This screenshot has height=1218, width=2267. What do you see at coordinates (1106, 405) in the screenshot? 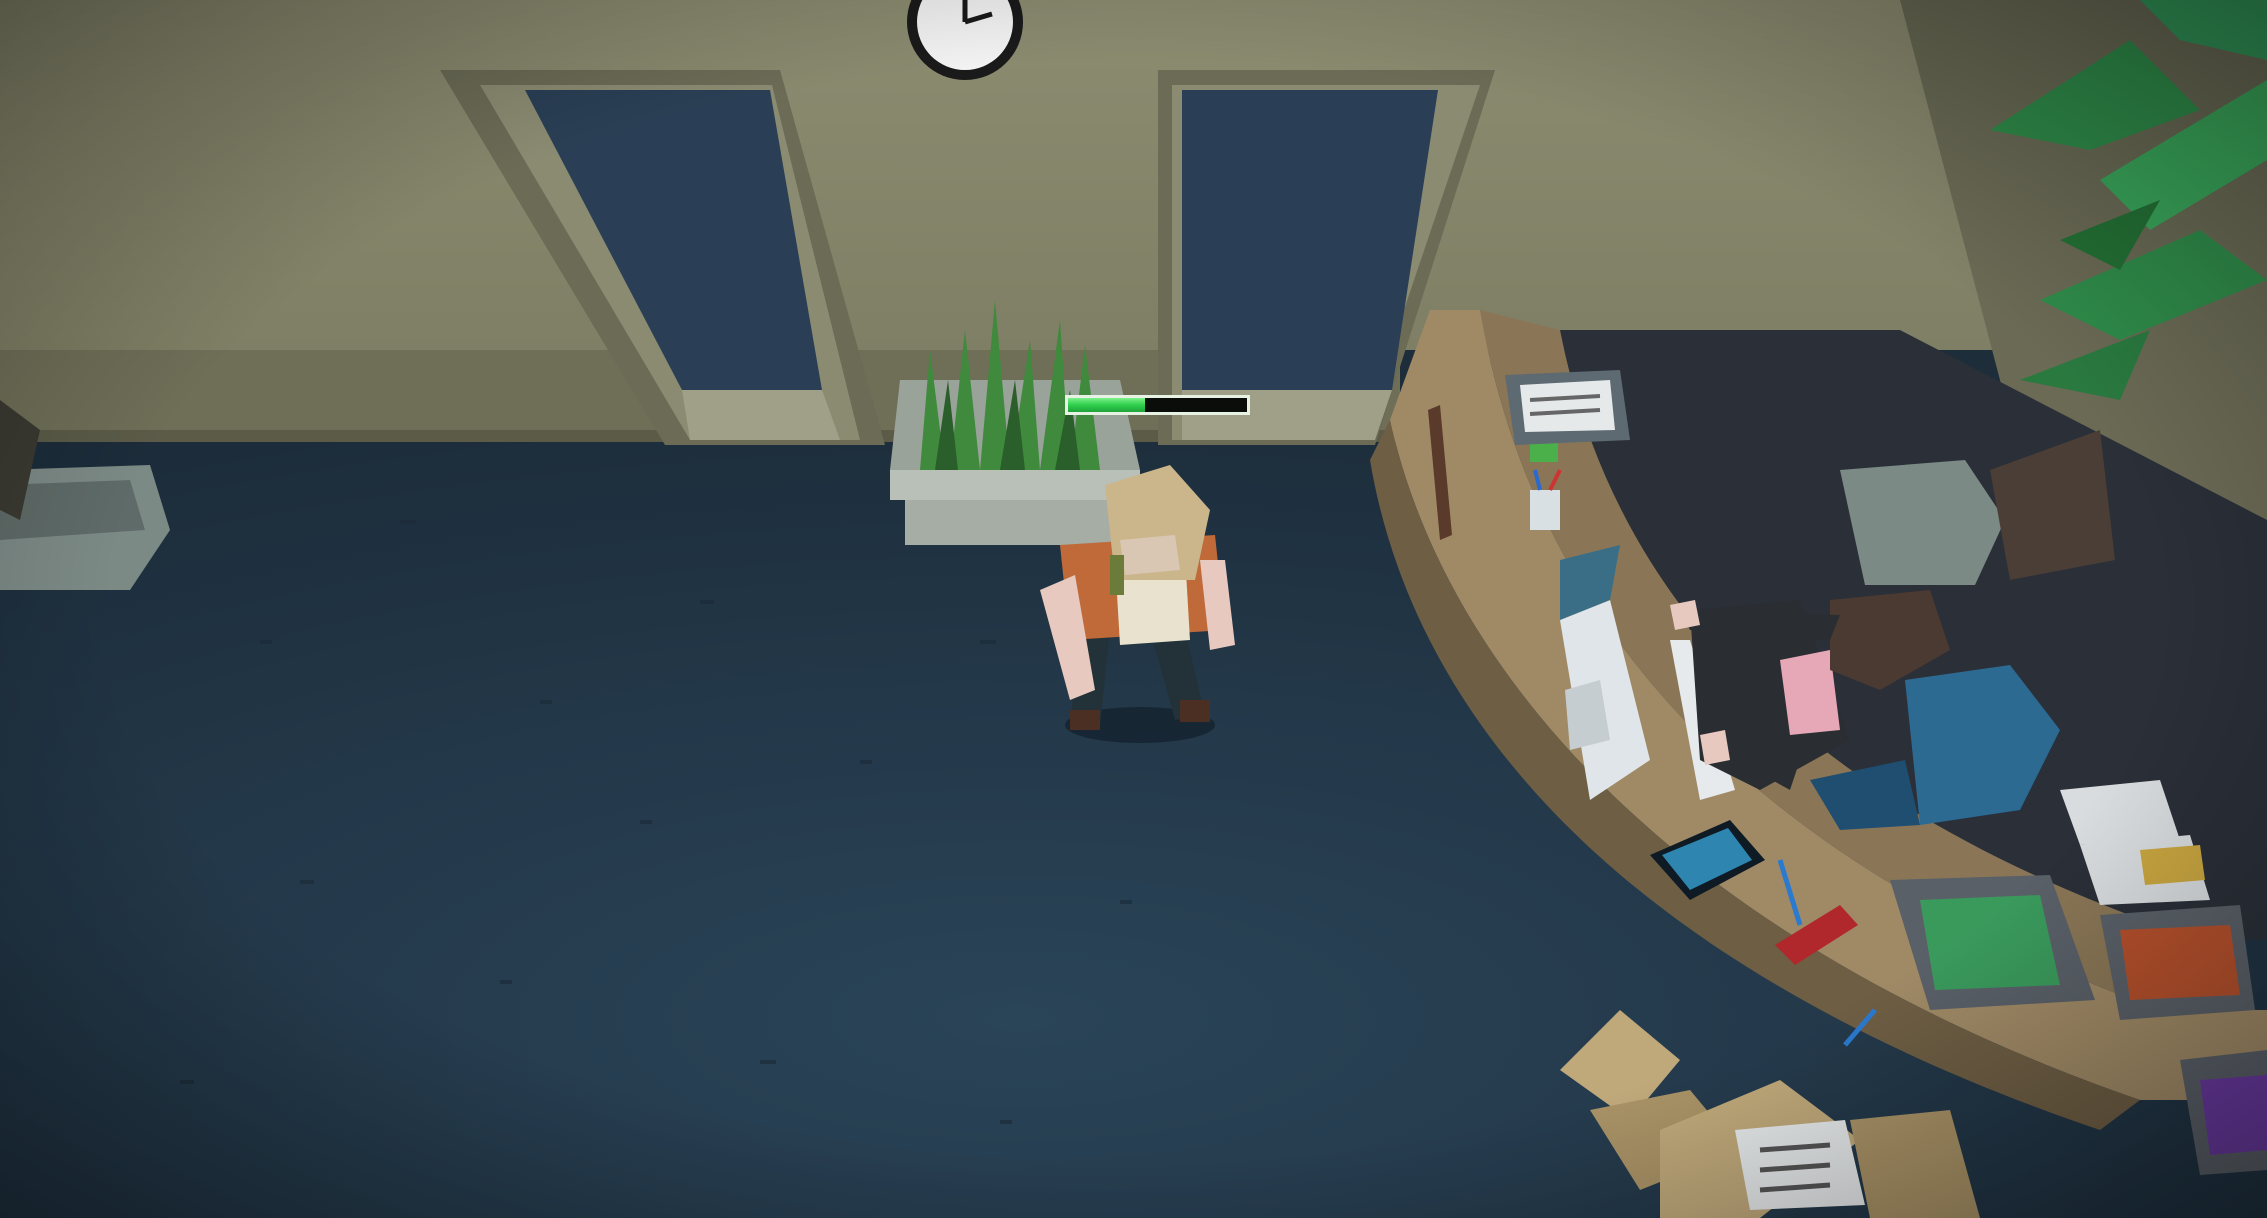
I see `player-progress-fill` at bounding box center [1106, 405].